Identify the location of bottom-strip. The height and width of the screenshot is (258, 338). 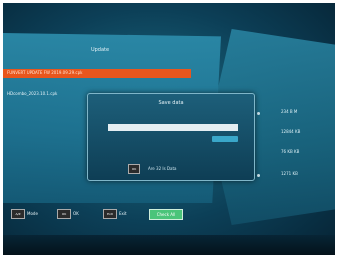
(169, 245).